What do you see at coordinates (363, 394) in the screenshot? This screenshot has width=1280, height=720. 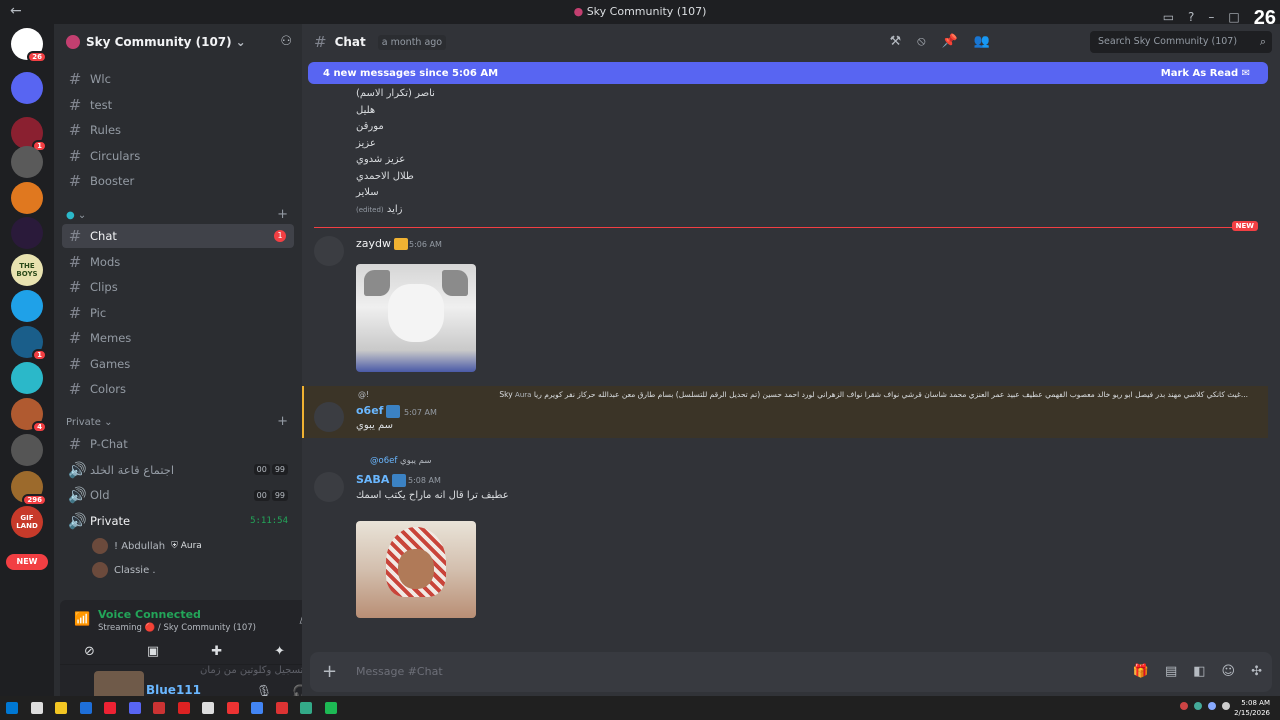 I see `reply-preview: @!` at bounding box center [363, 394].